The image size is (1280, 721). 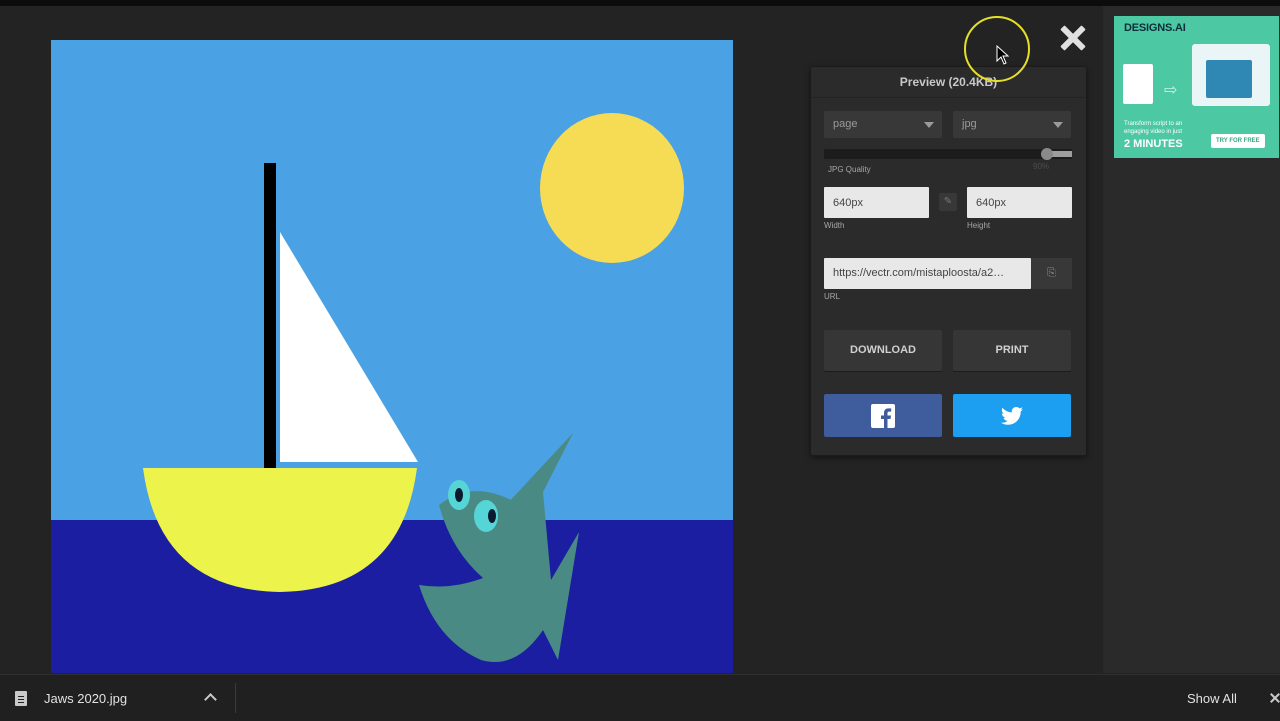 I want to click on panel-title: Preview (20.4KB), so click(x=948, y=82).